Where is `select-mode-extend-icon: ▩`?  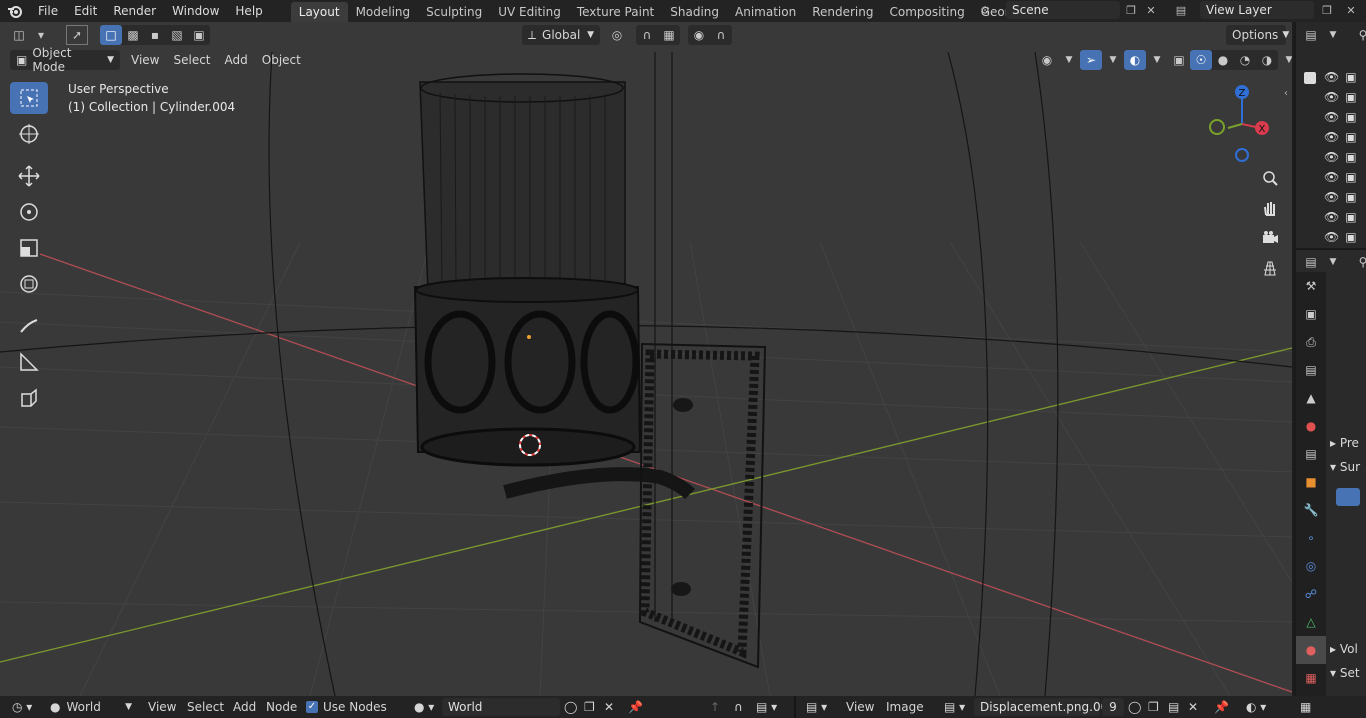
select-mode-extend-icon: ▩ is located at coordinates (133, 35).